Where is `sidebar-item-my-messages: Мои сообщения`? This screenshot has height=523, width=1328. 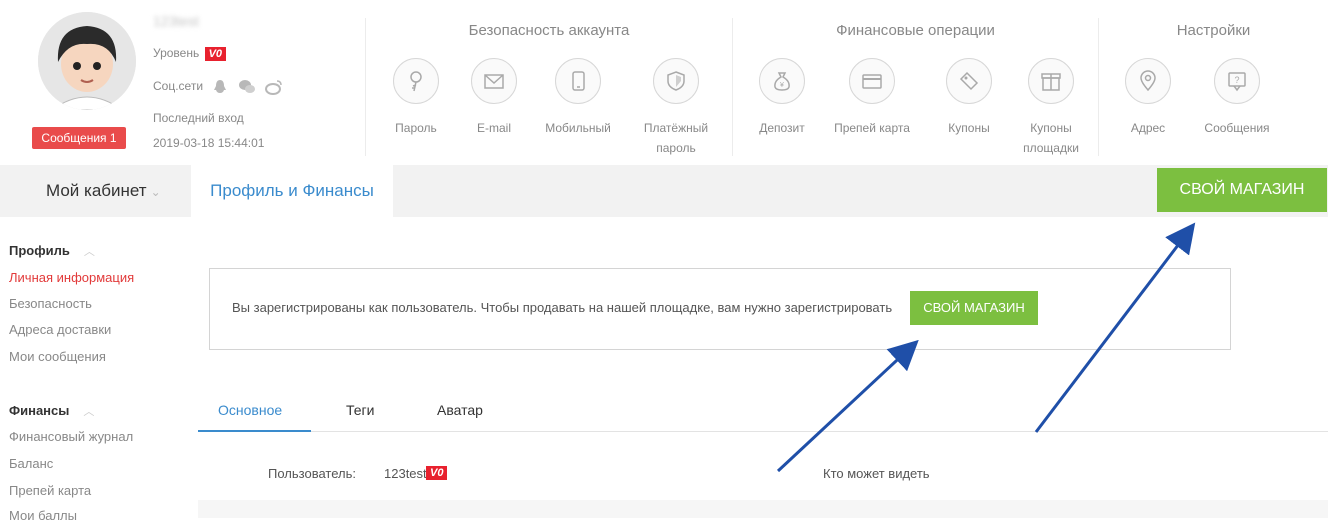
sidebar-item-my-messages: Мои сообщения is located at coordinates (57, 356).